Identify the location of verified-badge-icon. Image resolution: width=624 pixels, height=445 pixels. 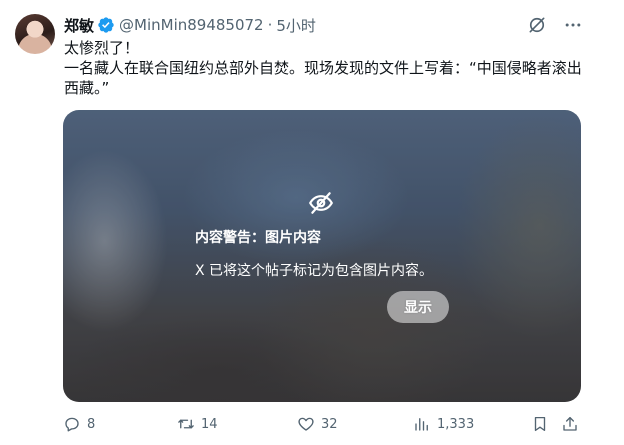
(106, 25).